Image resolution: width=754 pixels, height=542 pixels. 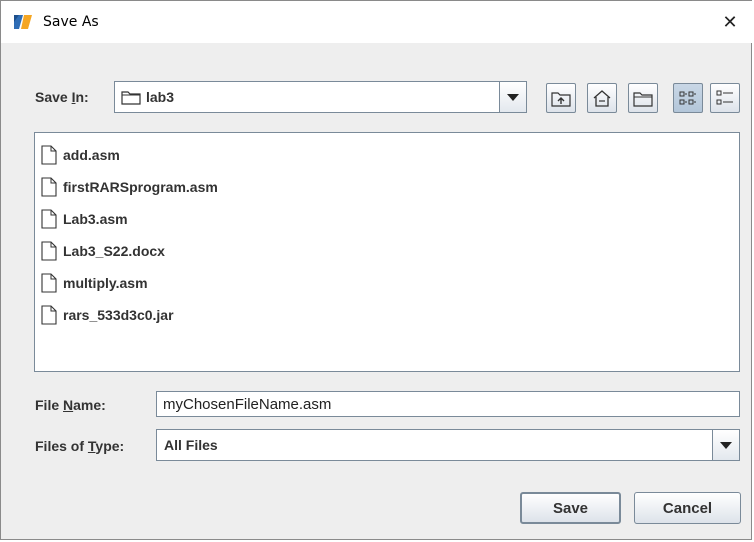 I want to click on save-in-dropdown-button, so click(x=512, y=97).